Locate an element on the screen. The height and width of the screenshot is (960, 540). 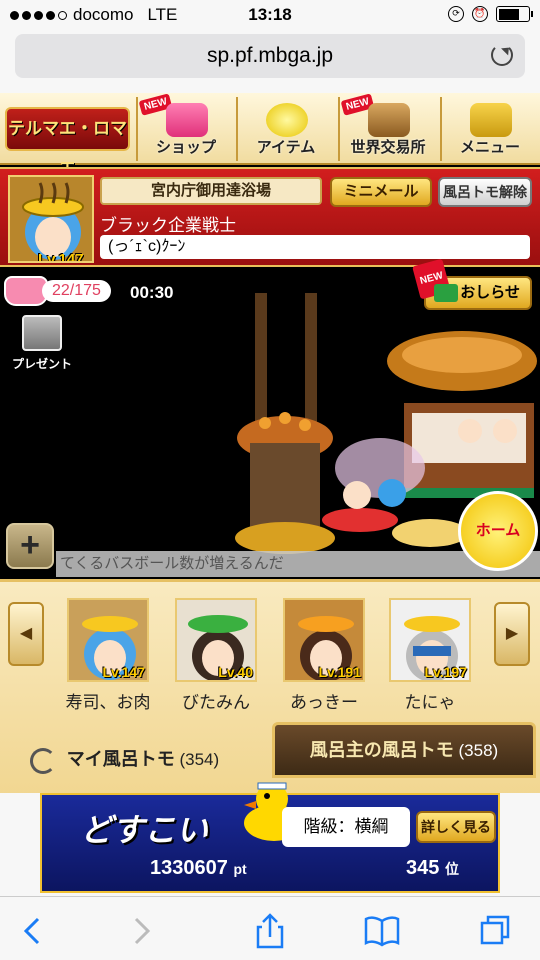
friend-card: Lv.197 たにゃ is located at coordinates (430, 655).